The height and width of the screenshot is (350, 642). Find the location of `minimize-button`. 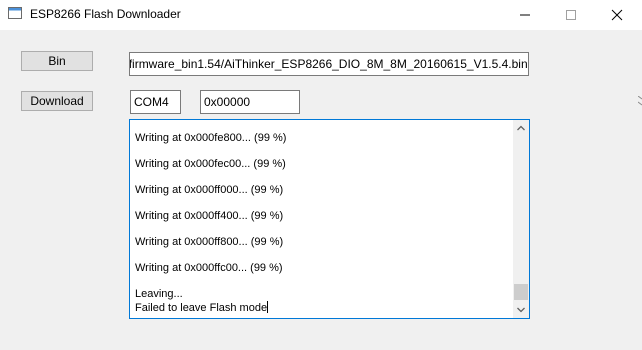

minimize-button is located at coordinates (525, 15).